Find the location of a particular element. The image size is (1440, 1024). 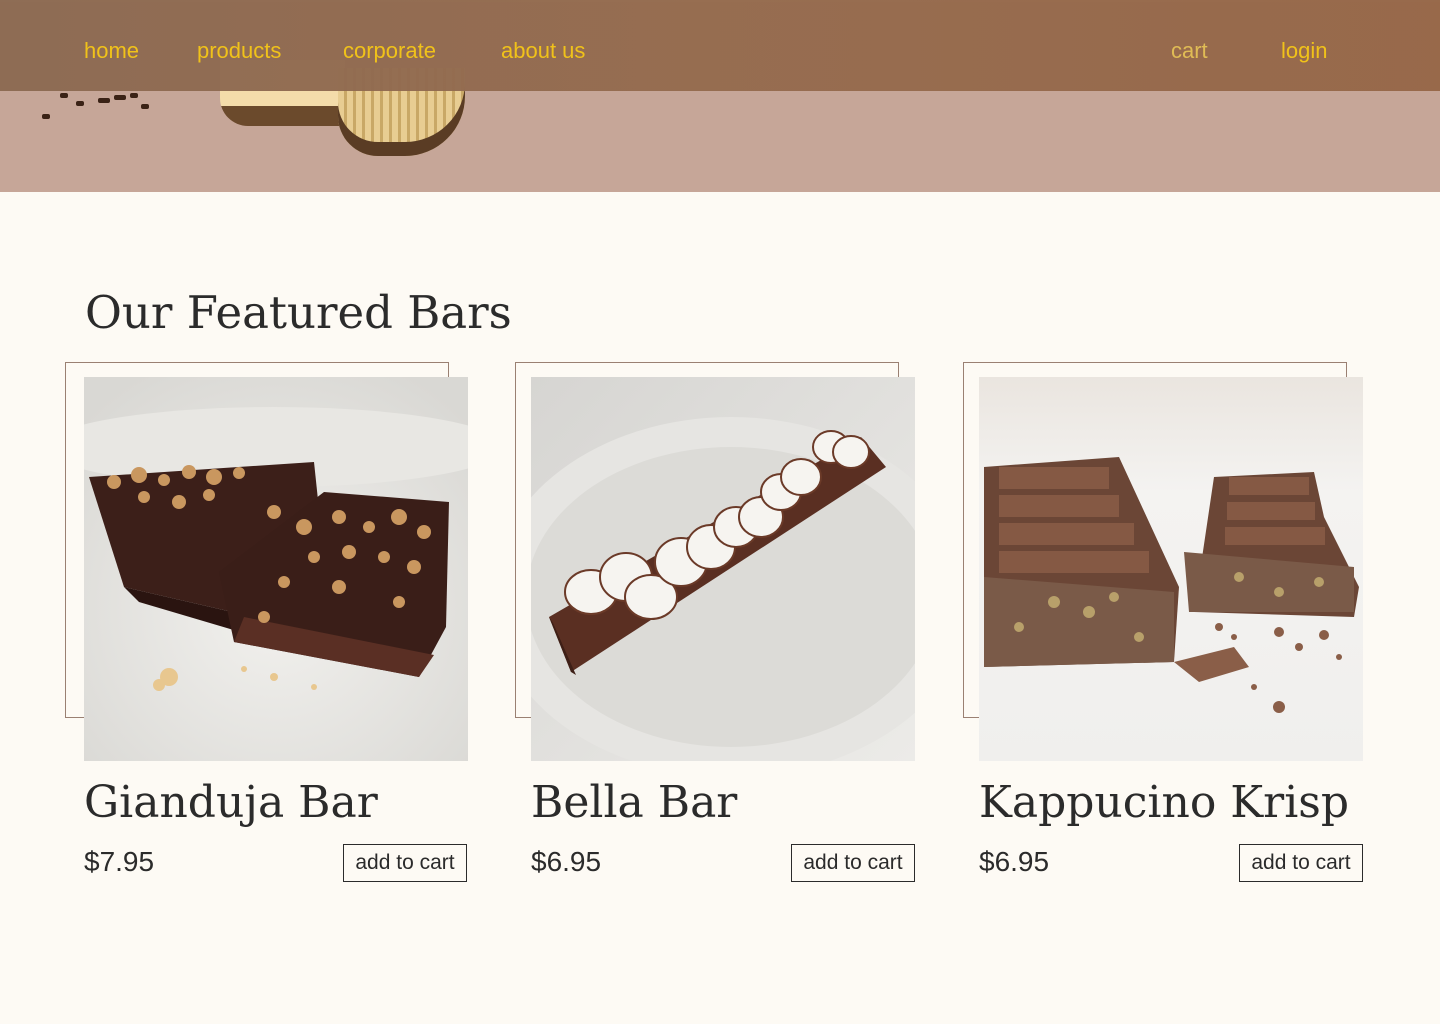

product-card: Gianduja Bar $7.95 add to cart is located at coordinates (266, 627).